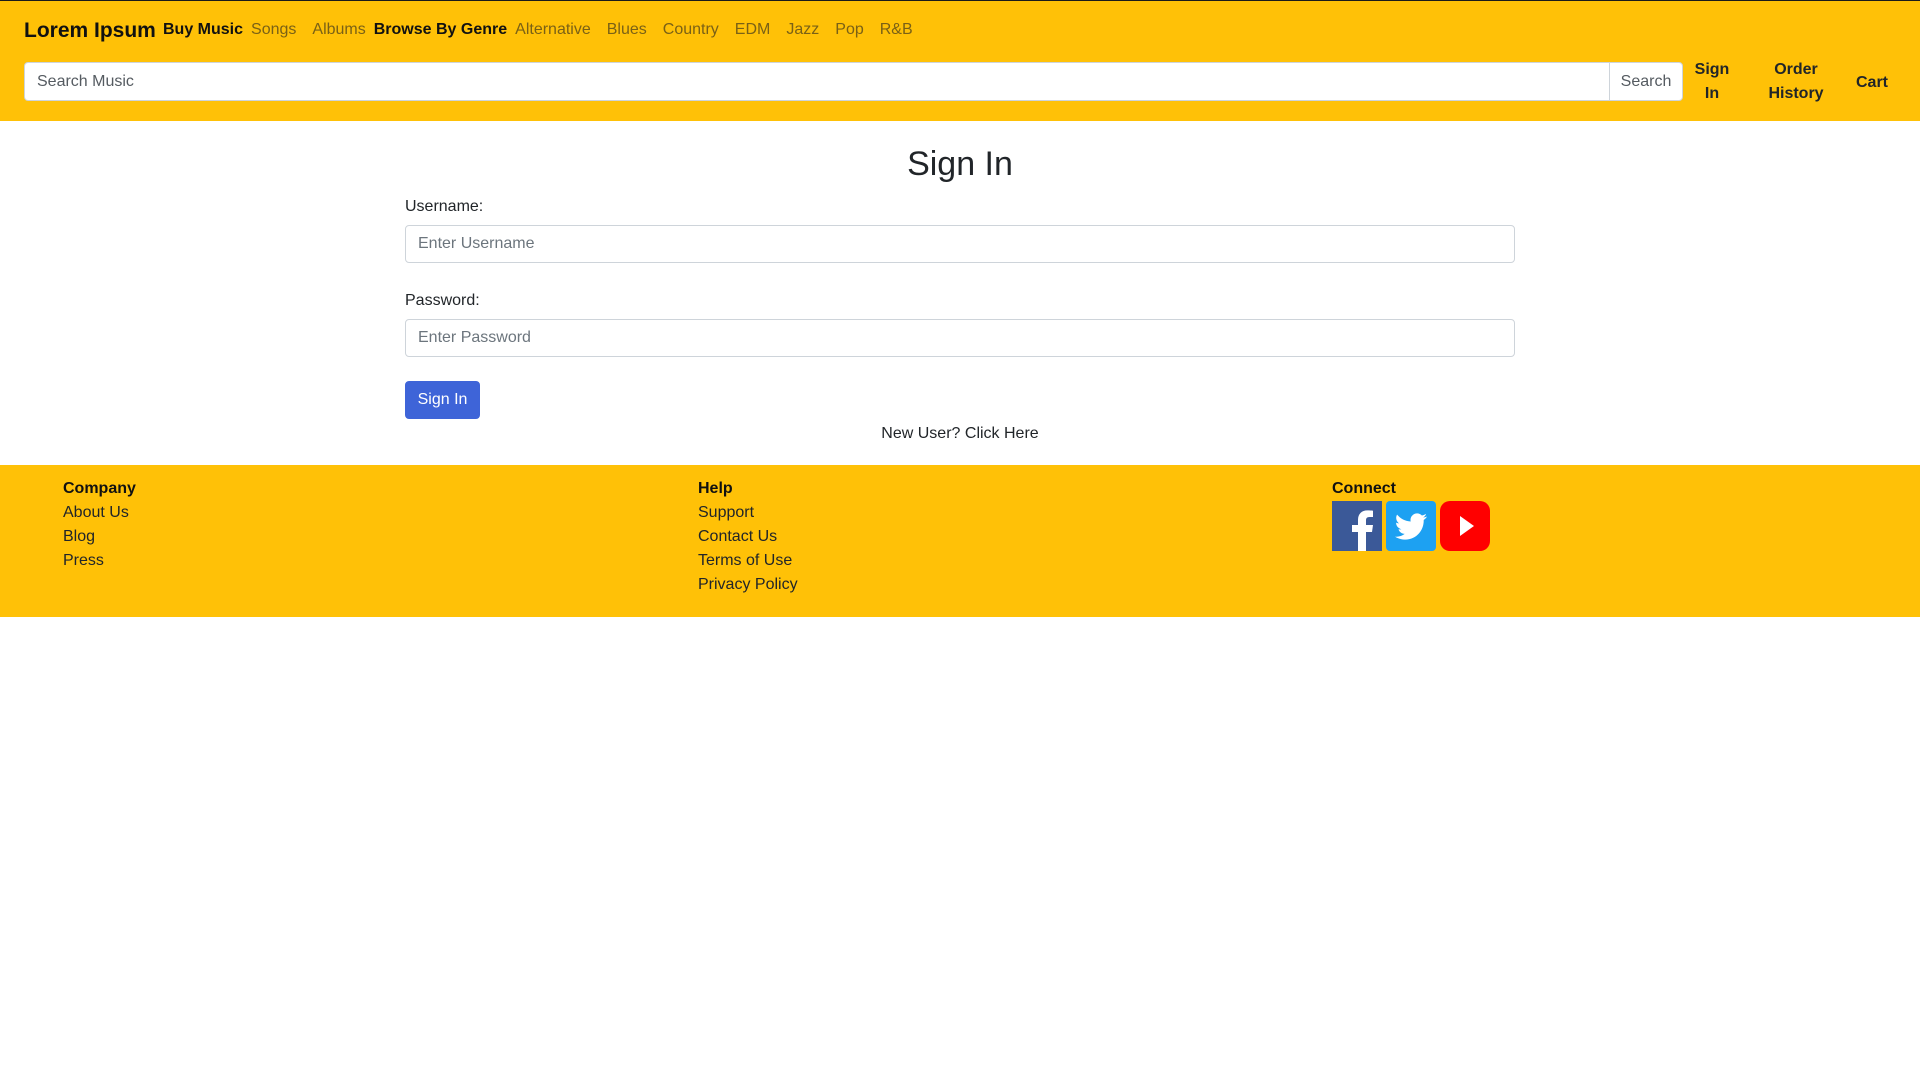  Describe the element at coordinates (440, 29) in the screenshot. I see `browse-by-genre-heading: Browse By Genre` at that location.